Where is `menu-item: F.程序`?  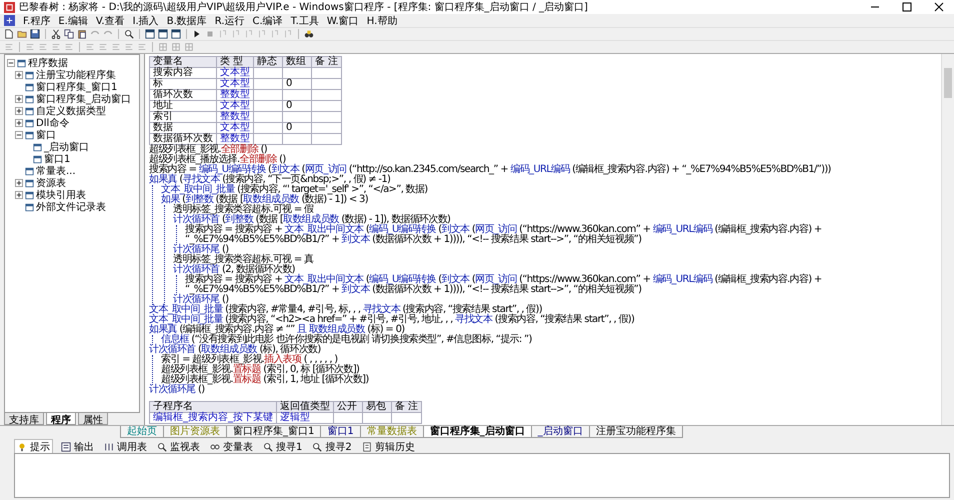
menu-item: F.程序 is located at coordinates (36, 21).